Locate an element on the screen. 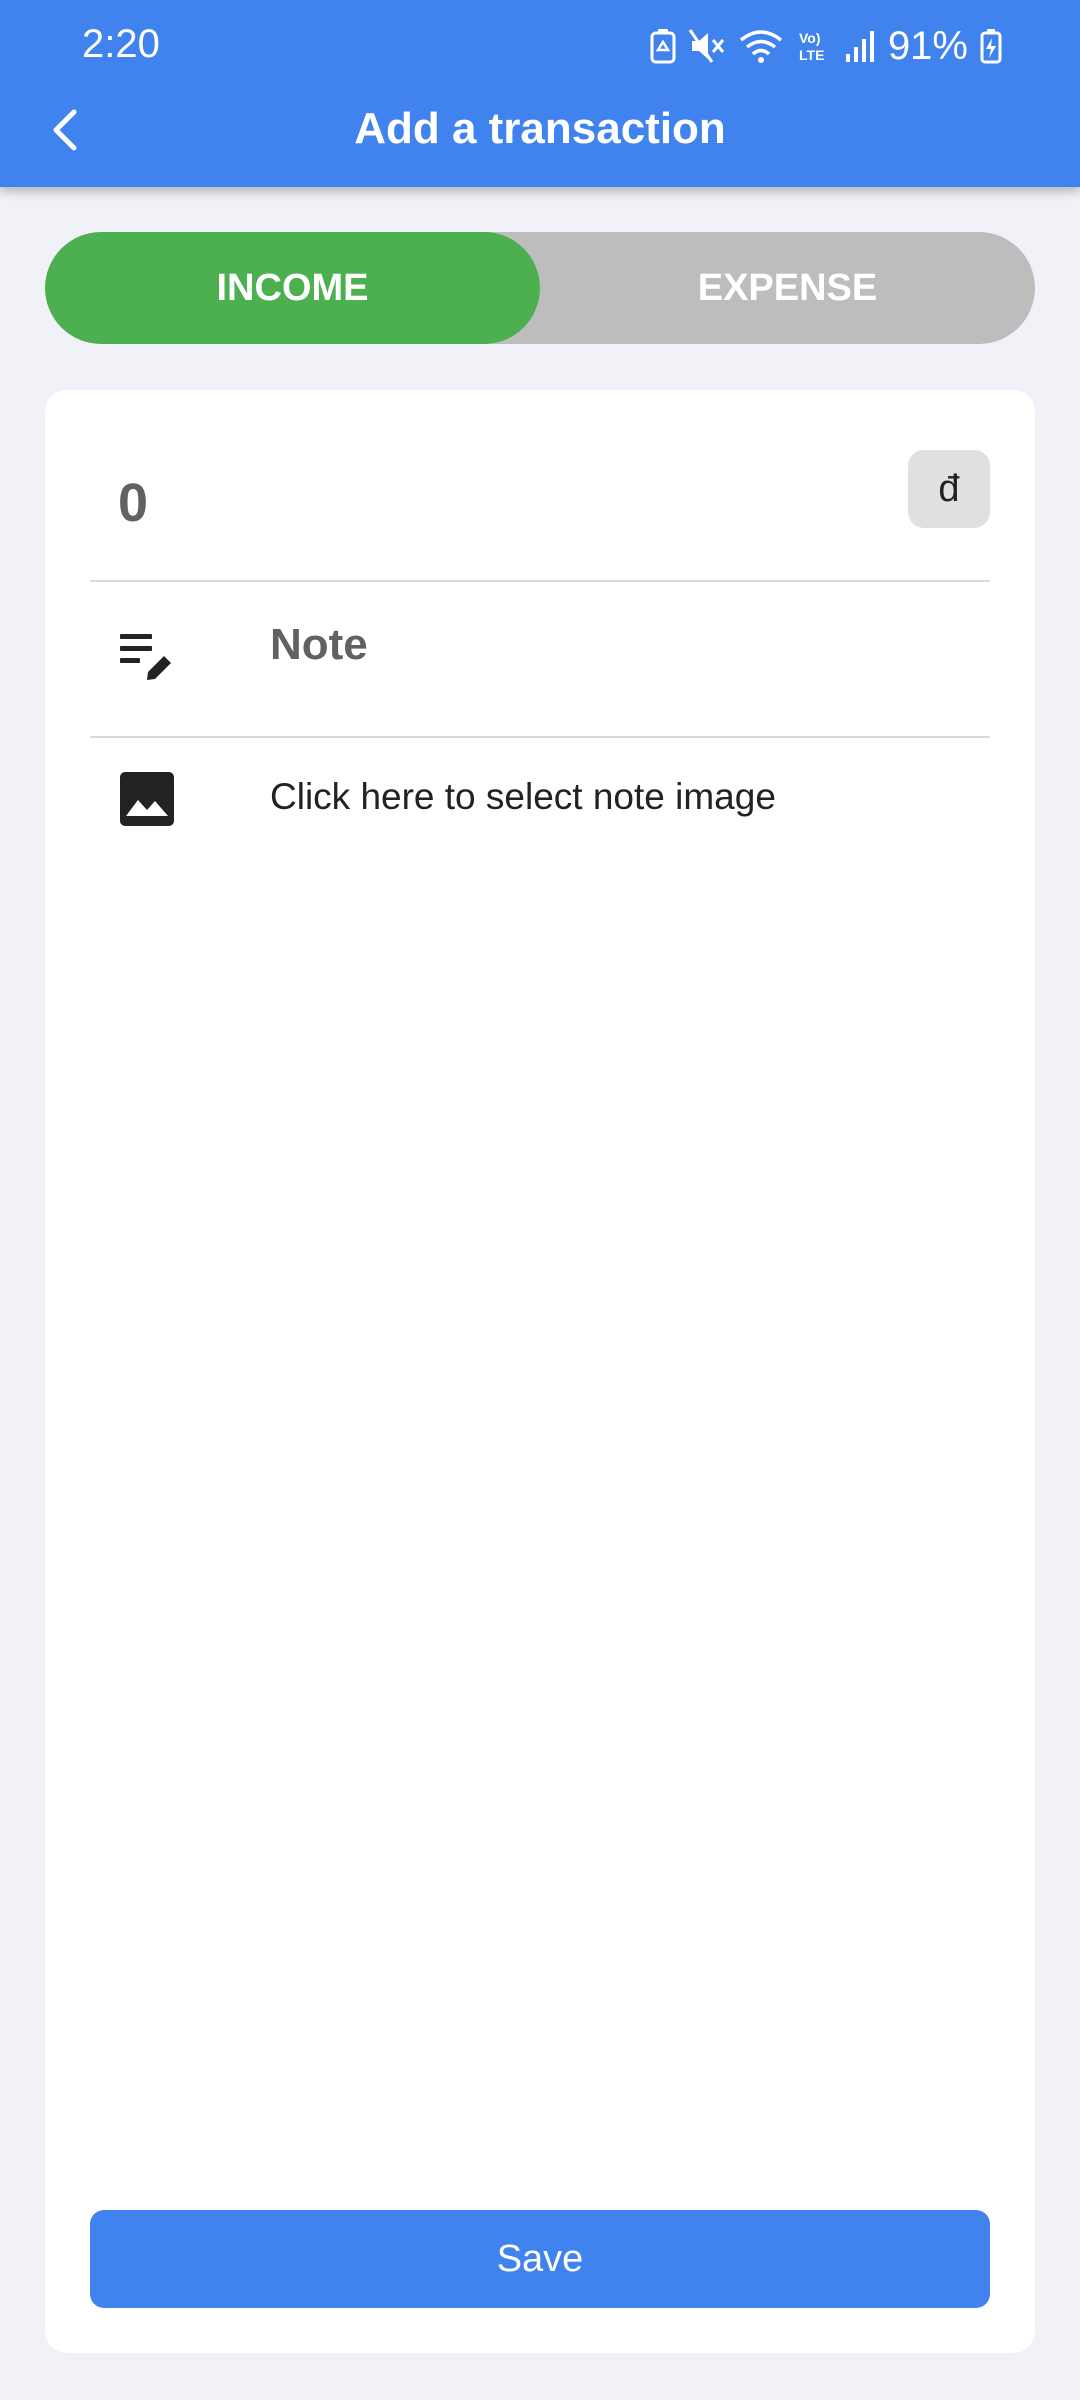 The height and width of the screenshot is (2400, 1080). battery-saver-icon is located at coordinates (663, 46).